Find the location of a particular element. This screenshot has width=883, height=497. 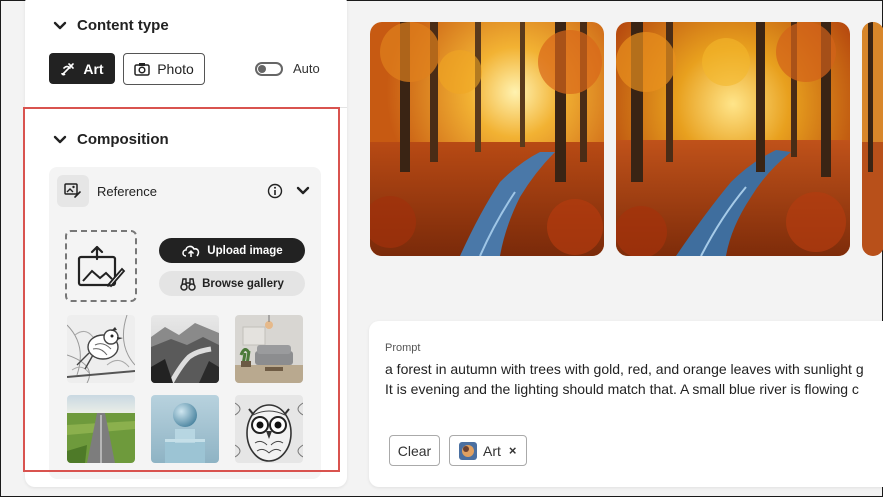

art-brush-icon is located at coordinates (68, 69).